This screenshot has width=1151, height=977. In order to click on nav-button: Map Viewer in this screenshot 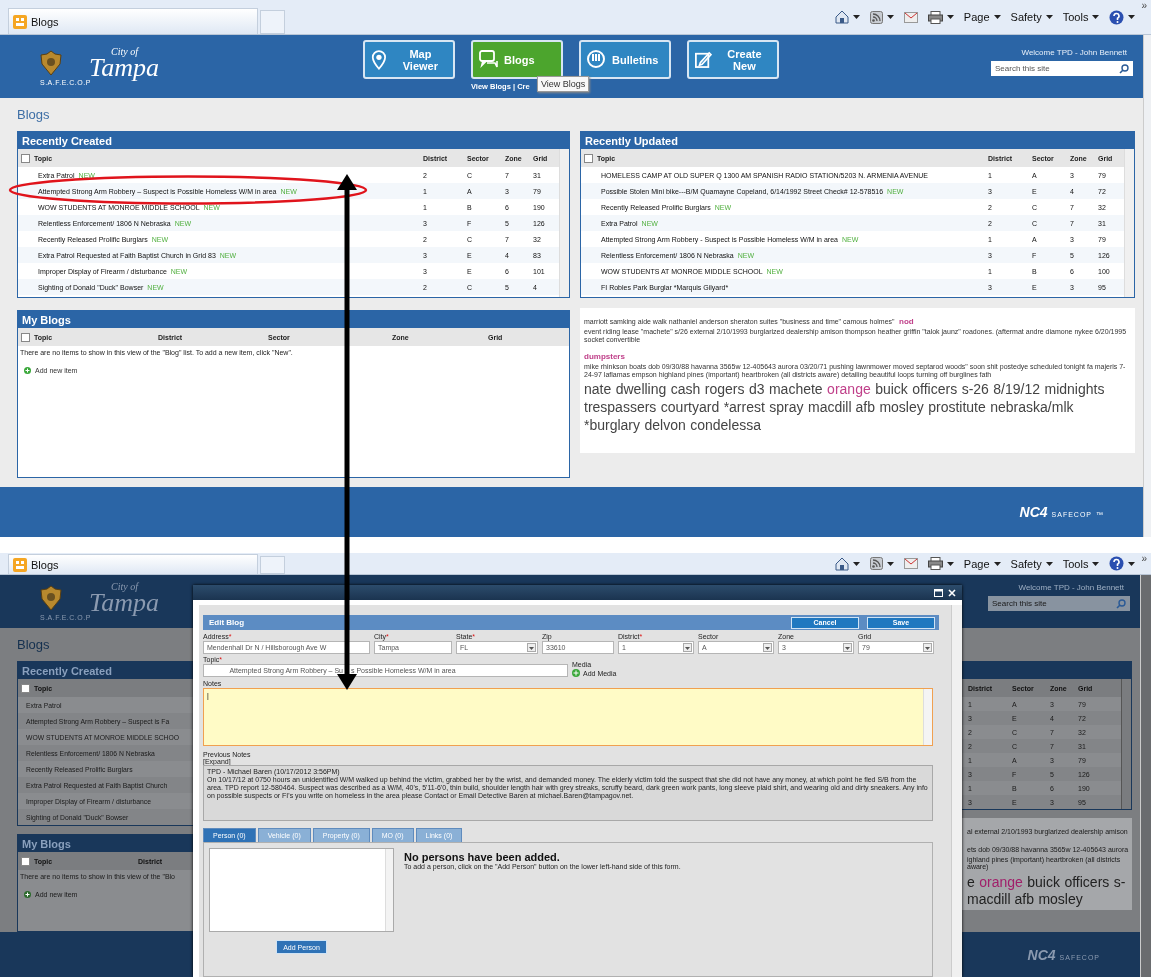, I will do `click(409, 59)`.